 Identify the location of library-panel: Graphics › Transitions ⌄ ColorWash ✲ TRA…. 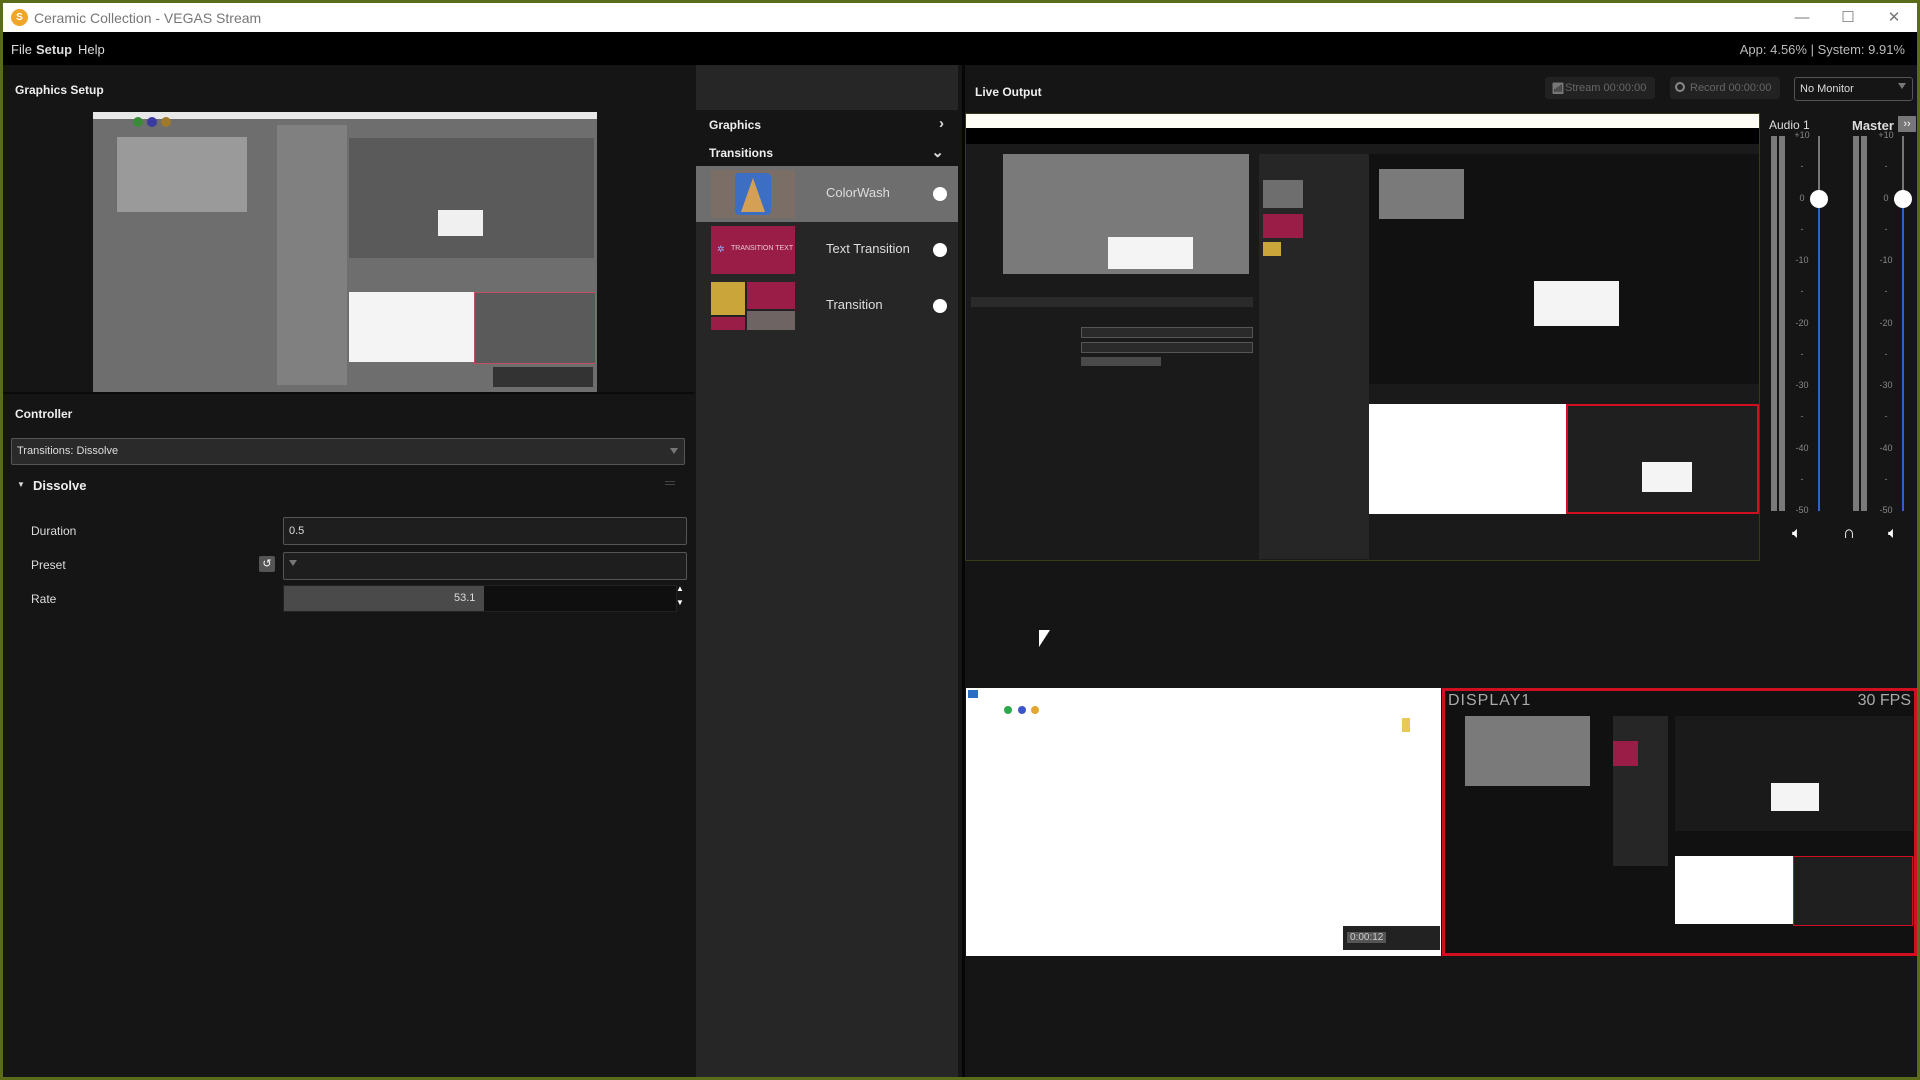
(827, 571).